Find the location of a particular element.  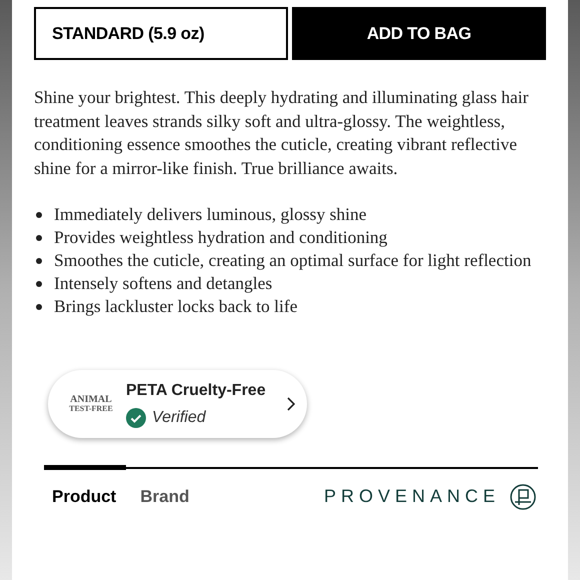

flag-icon is located at coordinates (523, 497).